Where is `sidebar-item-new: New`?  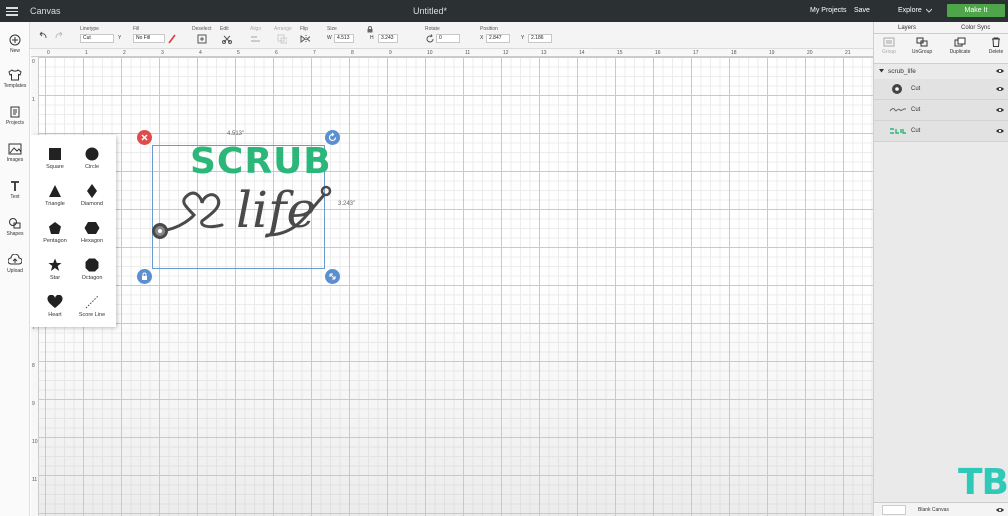
sidebar-item-new: New is located at coordinates (15, 44).